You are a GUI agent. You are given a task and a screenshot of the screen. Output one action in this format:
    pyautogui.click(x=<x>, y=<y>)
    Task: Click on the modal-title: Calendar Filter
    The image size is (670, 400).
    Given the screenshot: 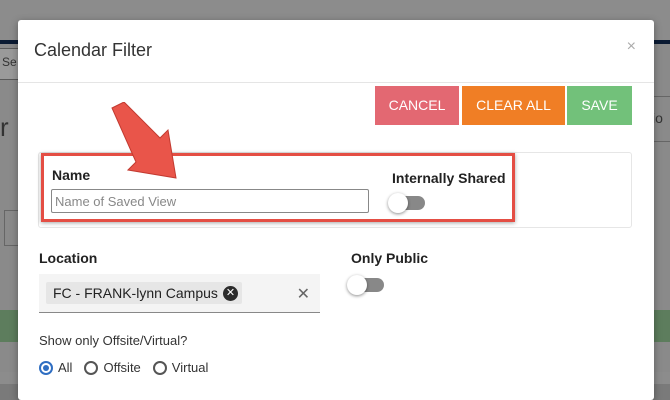 What is the action you would take?
    pyautogui.click(x=93, y=50)
    